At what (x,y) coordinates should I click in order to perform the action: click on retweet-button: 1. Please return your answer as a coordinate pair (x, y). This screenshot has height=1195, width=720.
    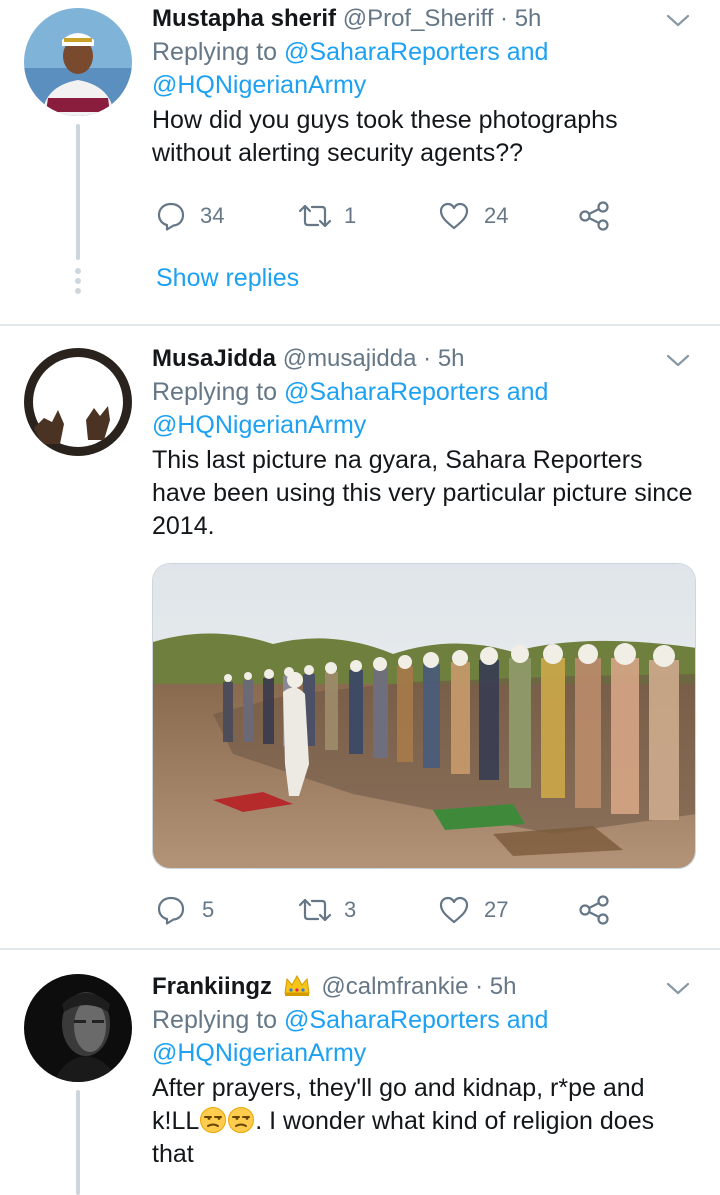
    Looking at the image, I should click on (326, 216).